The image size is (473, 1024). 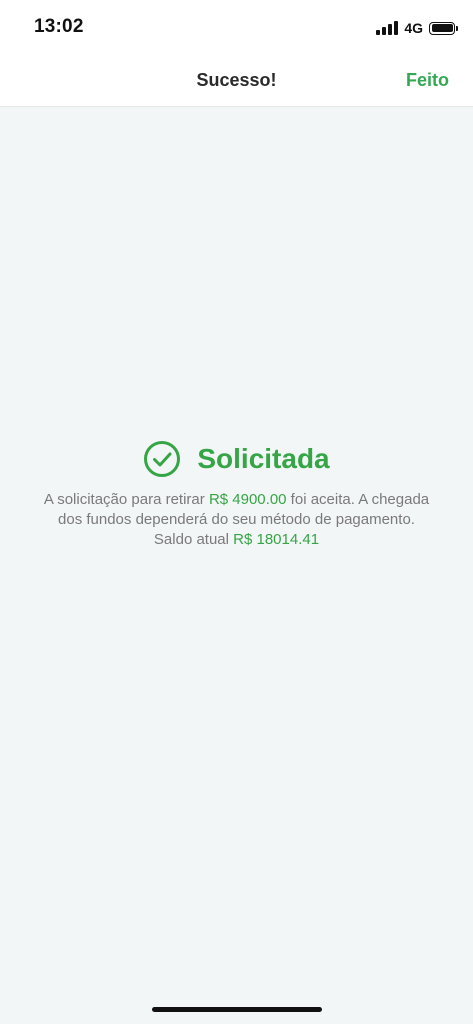 I want to click on battery-icon, so click(x=443, y=28).